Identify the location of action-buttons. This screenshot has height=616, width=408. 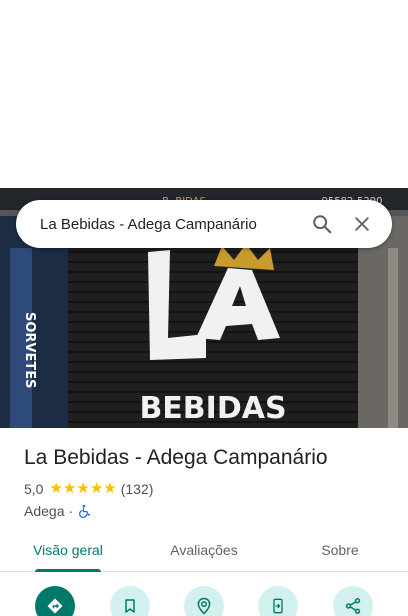
(204, 601).